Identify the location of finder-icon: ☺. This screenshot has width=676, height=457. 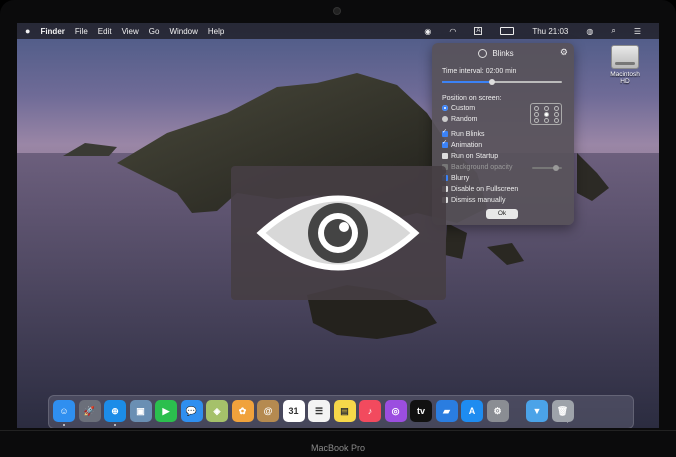
(64, 411).